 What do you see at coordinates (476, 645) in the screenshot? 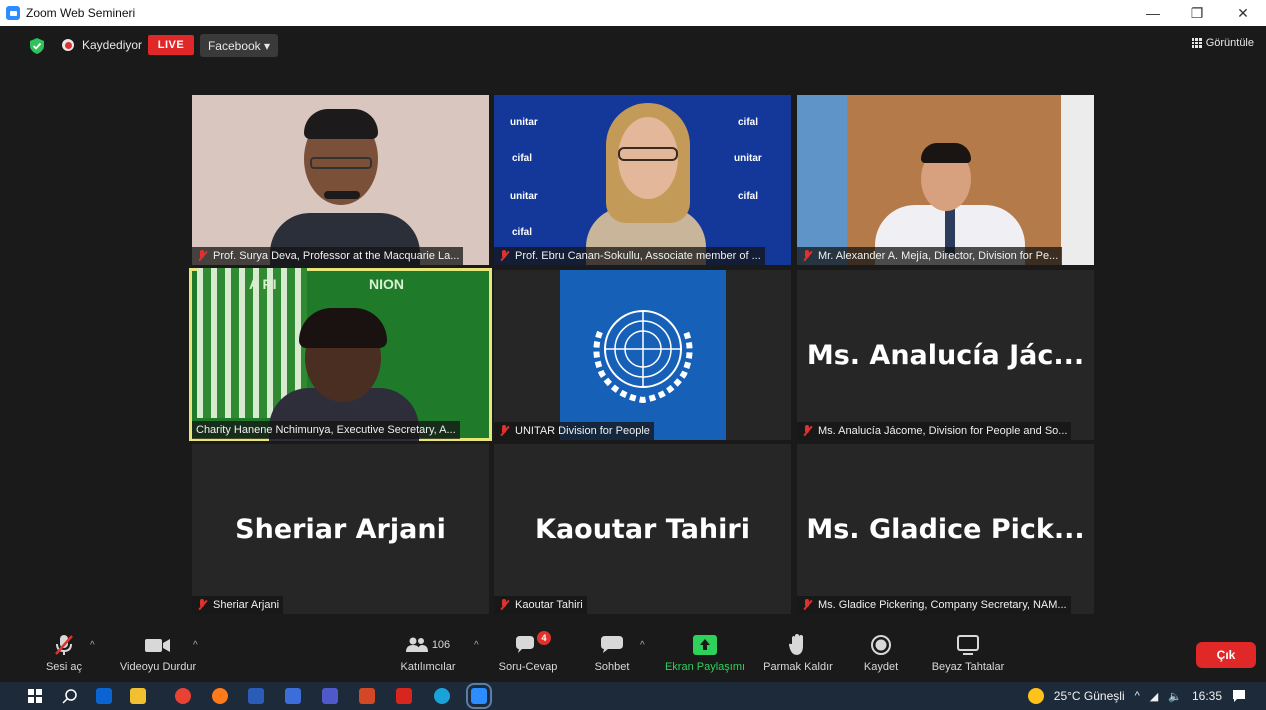
I see `participants-options-caret: ^` at bounding box center [476, 645].